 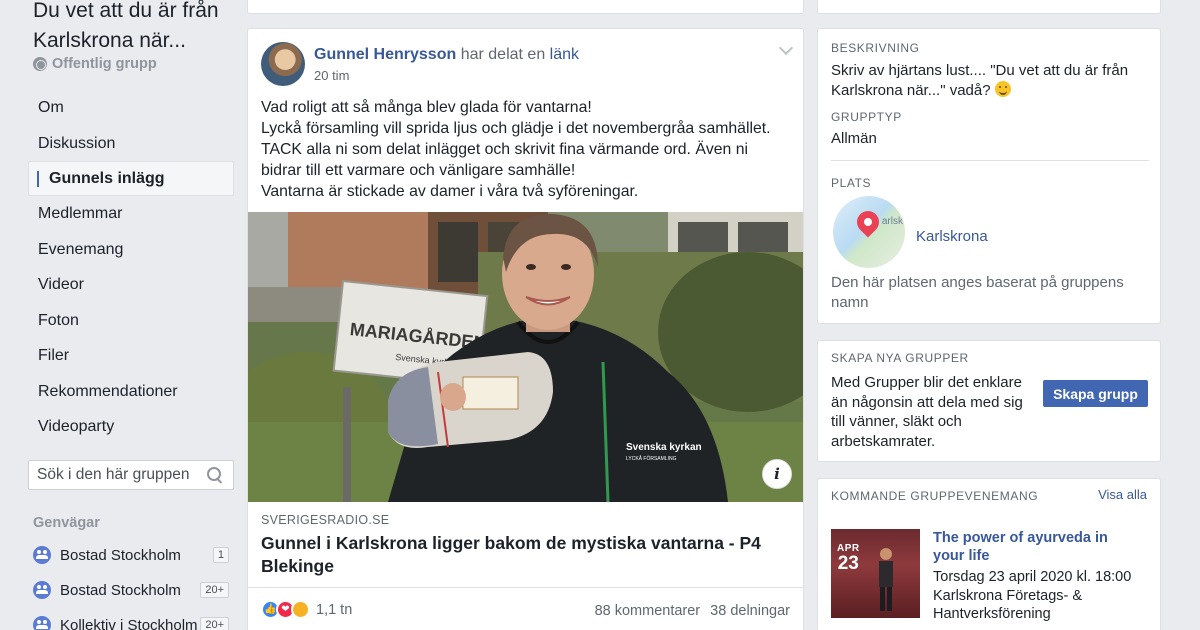 What do you see at coordinates (334, 609) in the screenshot?
I see `reaction-count: 1,1 tn` at bounding box center [334, 609].